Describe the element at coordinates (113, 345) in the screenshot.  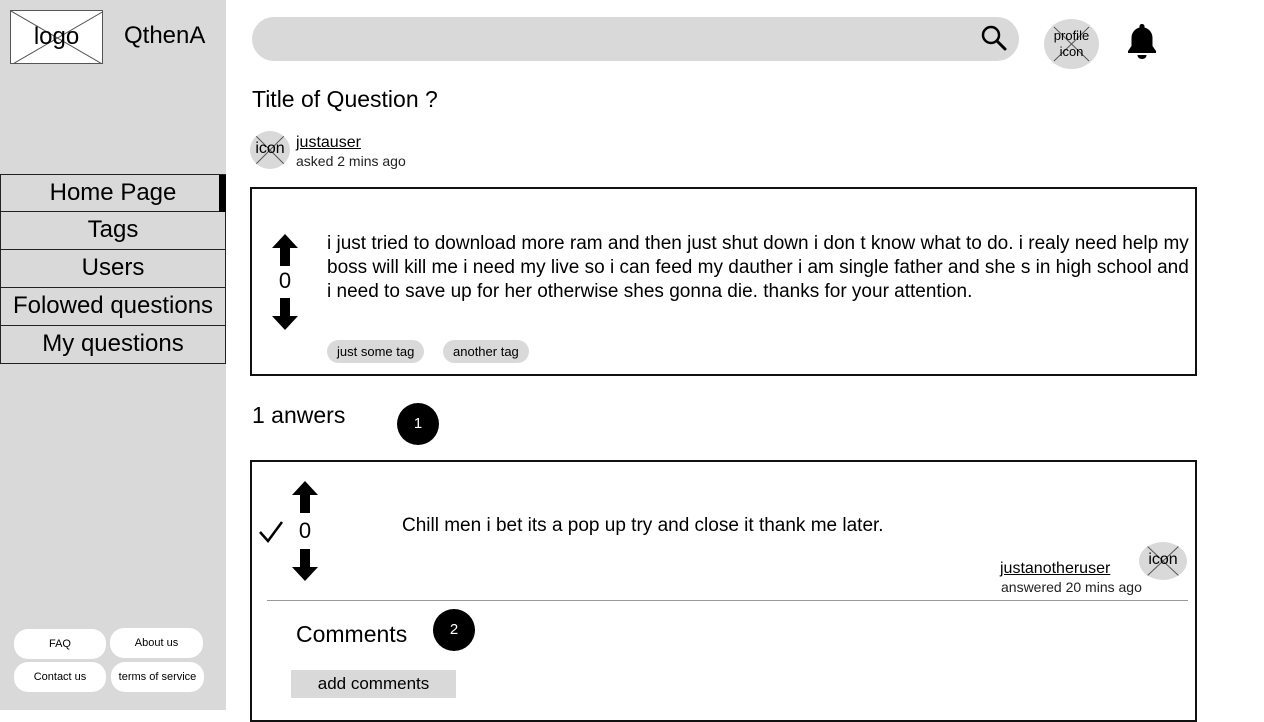
I see `sidebar-item-my-questions: My questions` at that location.